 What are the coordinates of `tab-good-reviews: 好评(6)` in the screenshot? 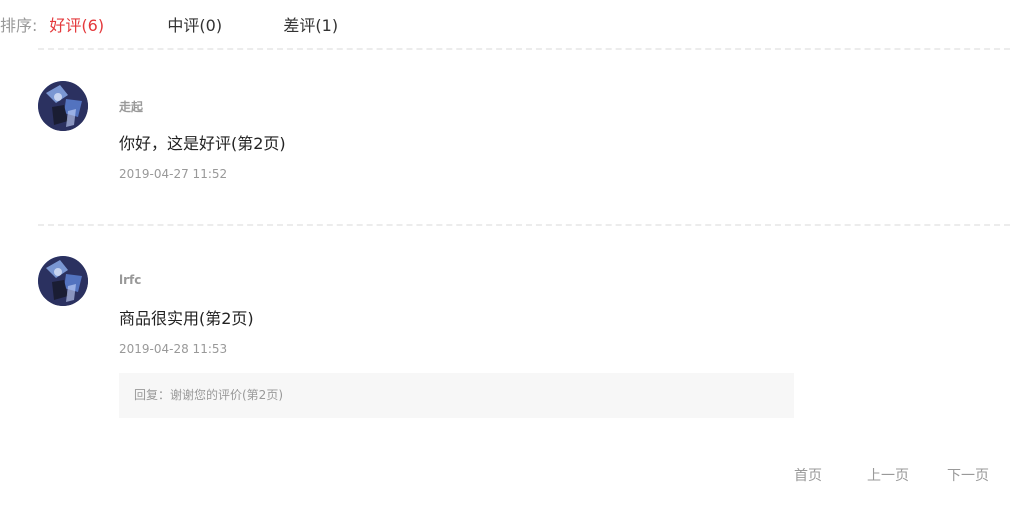 It's located at (108, 24).